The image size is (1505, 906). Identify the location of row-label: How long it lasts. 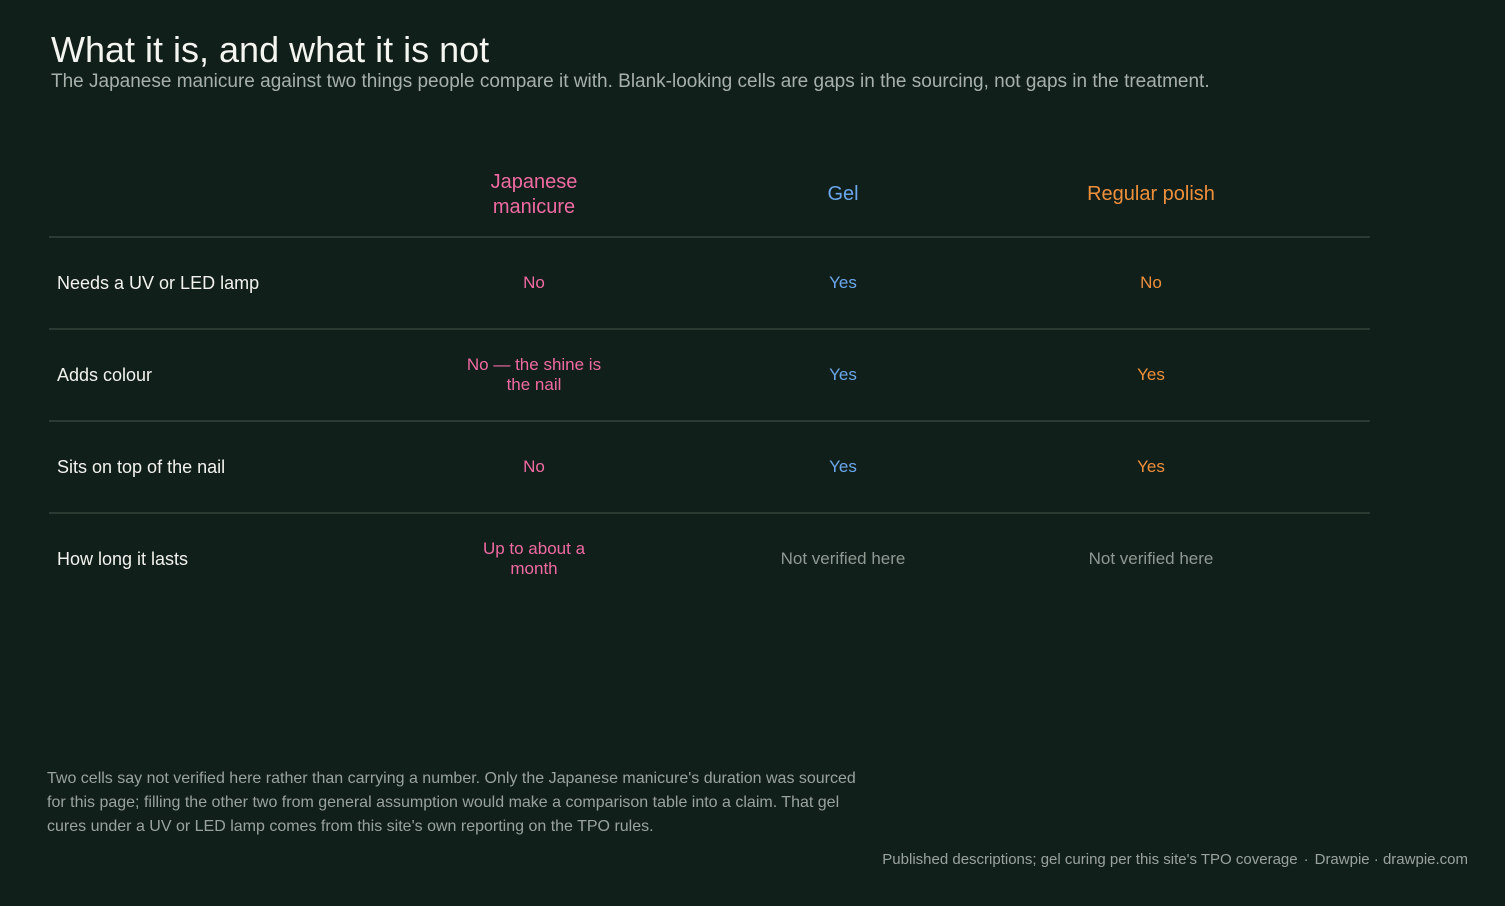
(123, 558).